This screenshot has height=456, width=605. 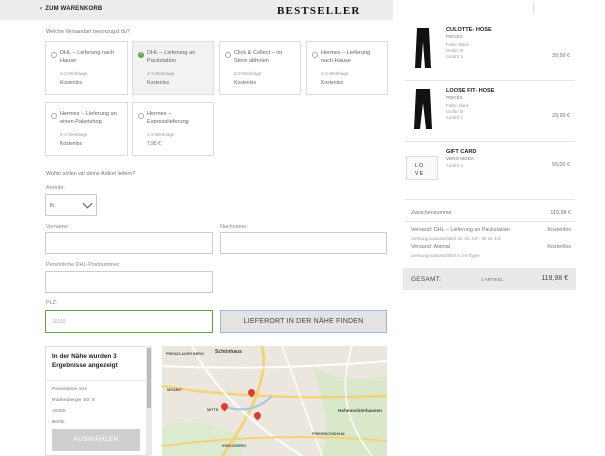 What do you see at coordinates (87, 57) in the screenshot?
I see `option-title: DHL – Lieferung nach Hause` at bounding box center [87, 57].